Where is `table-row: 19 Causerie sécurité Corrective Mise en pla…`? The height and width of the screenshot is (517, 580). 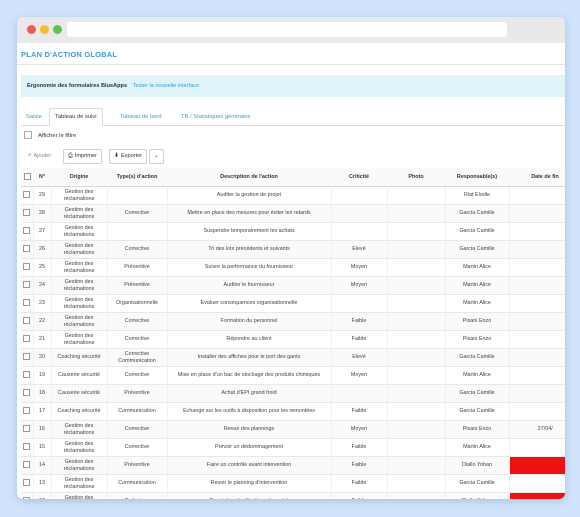 table-row: 19 Causerie sécurité Corrective Mise en pla… is located at coordinates (293, 375).